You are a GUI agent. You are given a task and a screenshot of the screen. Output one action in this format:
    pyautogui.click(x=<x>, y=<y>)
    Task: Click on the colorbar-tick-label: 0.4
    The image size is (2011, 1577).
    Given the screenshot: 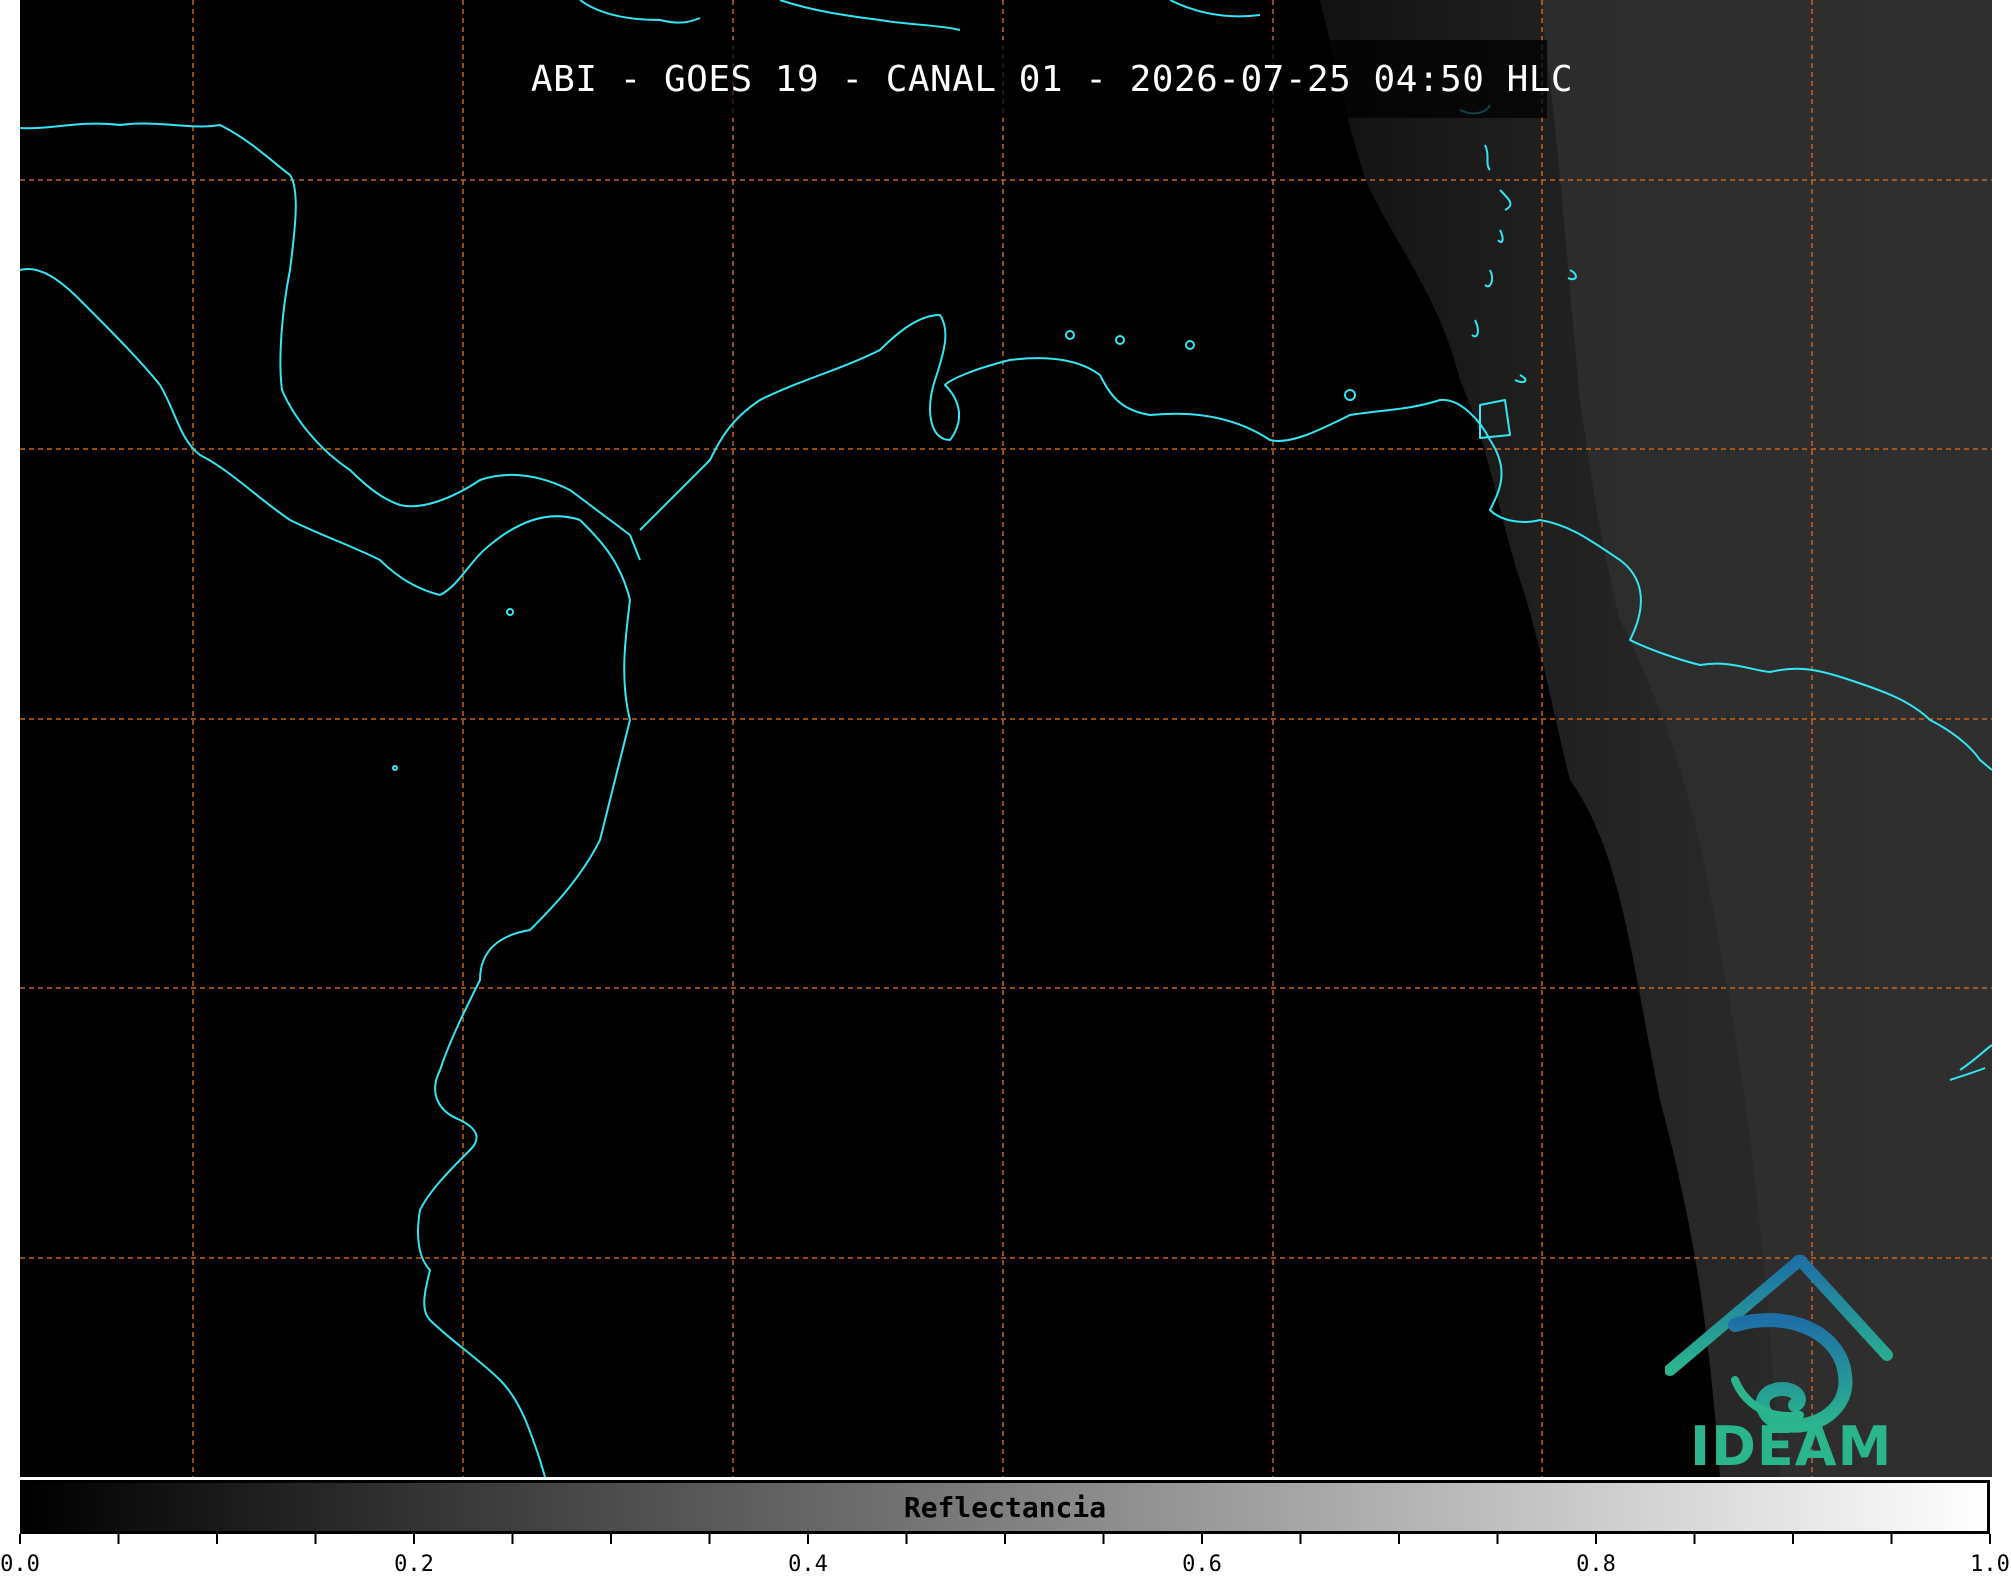 What is the action you would take?
    pyautogui.click(x=808, y=1564)
    